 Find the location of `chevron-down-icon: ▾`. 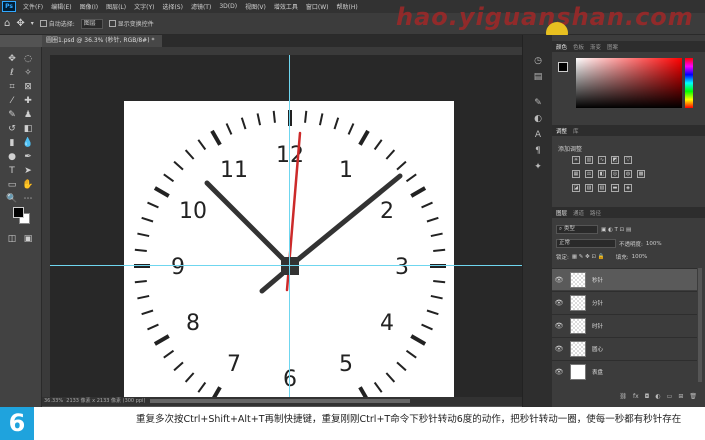

chevron-down-icon: ▾ is located at coordinates (32, 23).